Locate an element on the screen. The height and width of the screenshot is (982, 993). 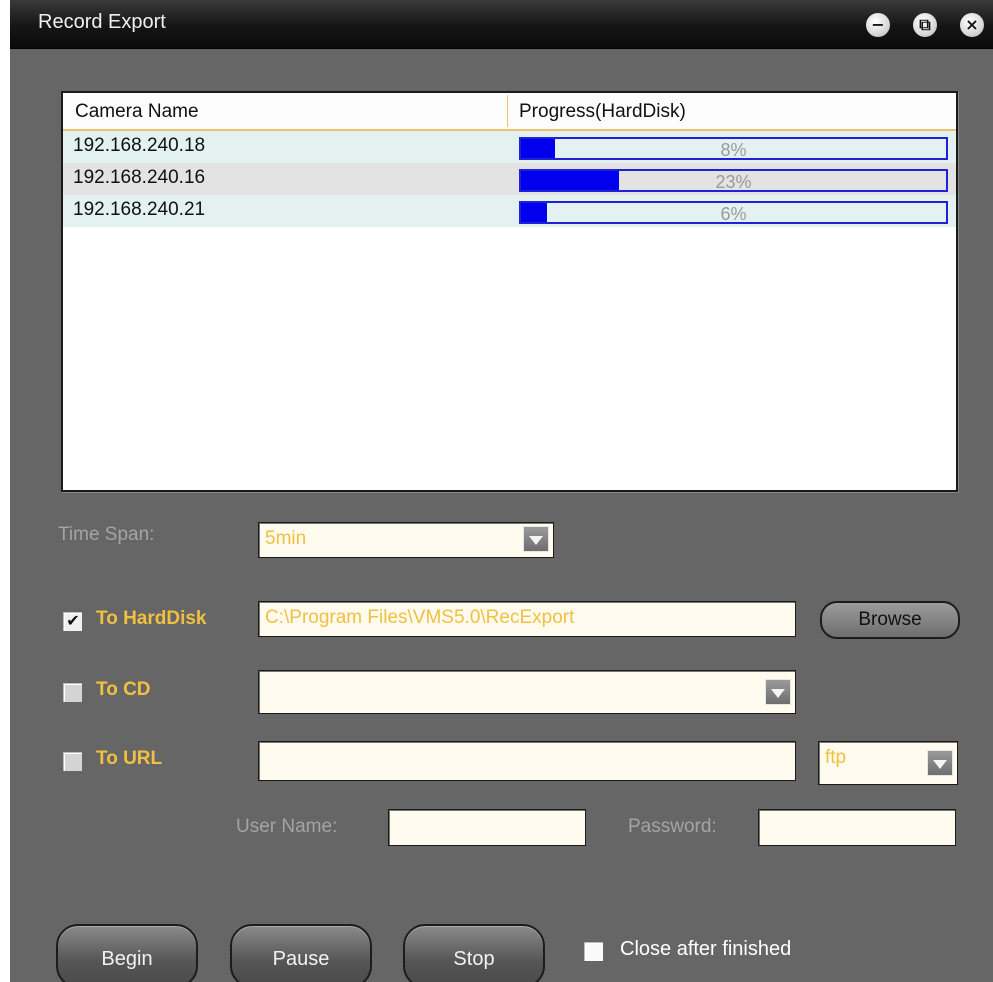
to-harddisk-label: To HardDisk is located at coordinates (151, 618).